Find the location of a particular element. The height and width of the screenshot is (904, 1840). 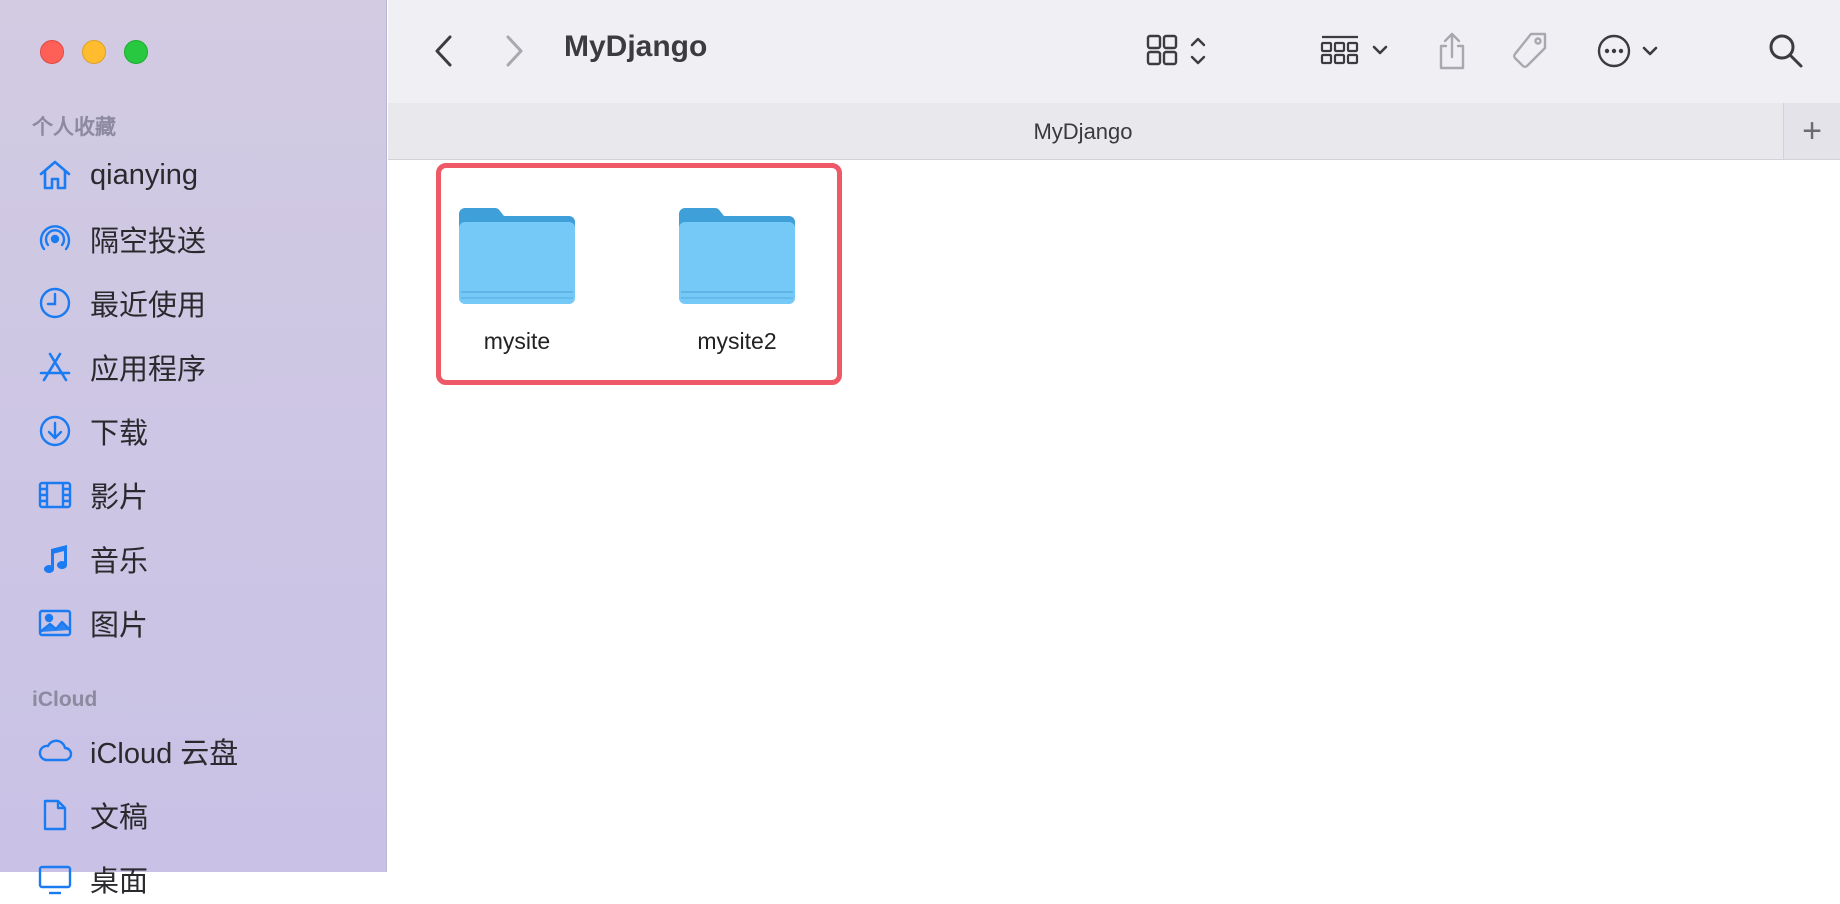

search-button is located at coordinates (1786, 51).